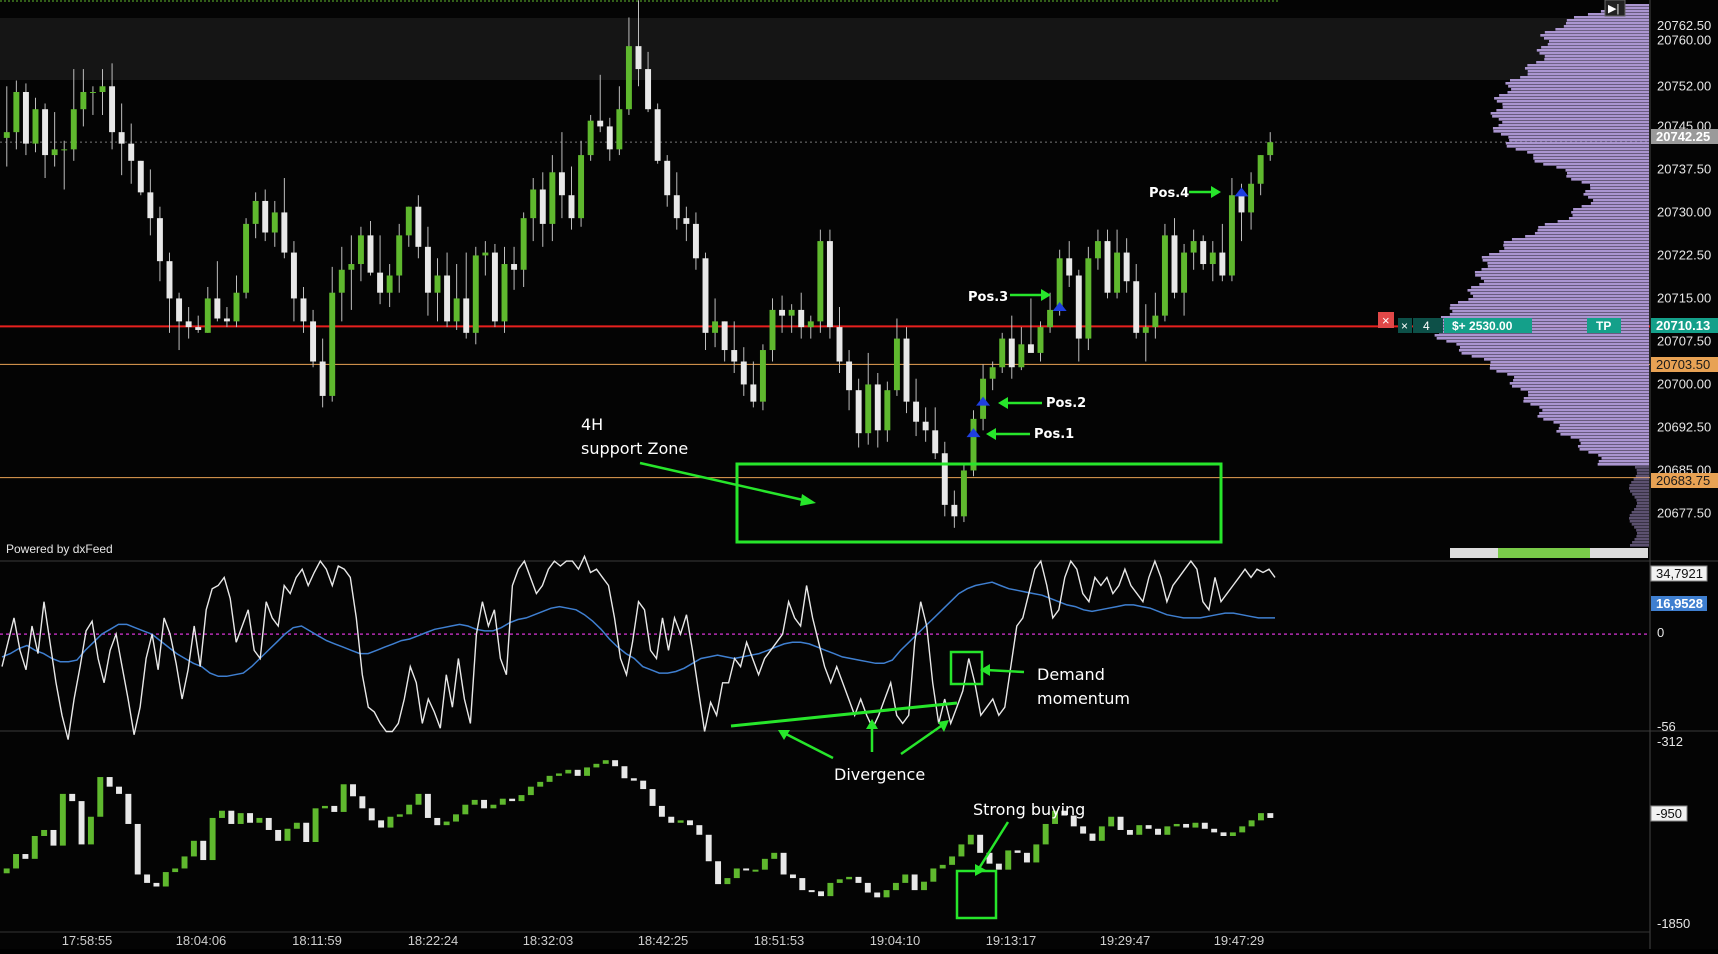 This screenshot has width=1718, height=954. What do you see at coordinates (1066, 403) in the screenshot?
I see `pos2-label: Pos.2` at bounding box center [1066, 403].